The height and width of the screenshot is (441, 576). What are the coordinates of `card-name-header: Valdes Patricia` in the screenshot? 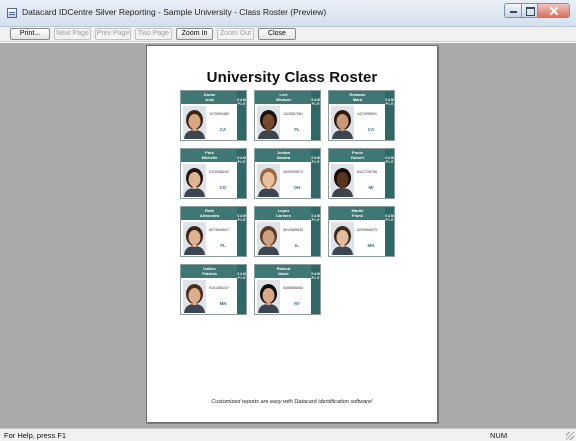 It's located at (209, 271).